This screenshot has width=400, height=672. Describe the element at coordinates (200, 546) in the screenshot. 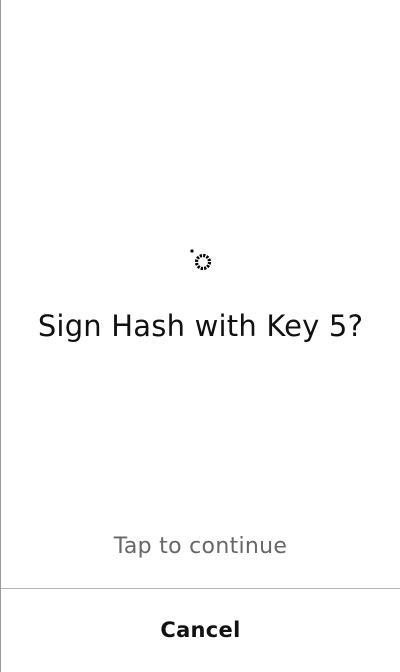

I see `tap-to-continue-hint: Tap to continue` at that location.